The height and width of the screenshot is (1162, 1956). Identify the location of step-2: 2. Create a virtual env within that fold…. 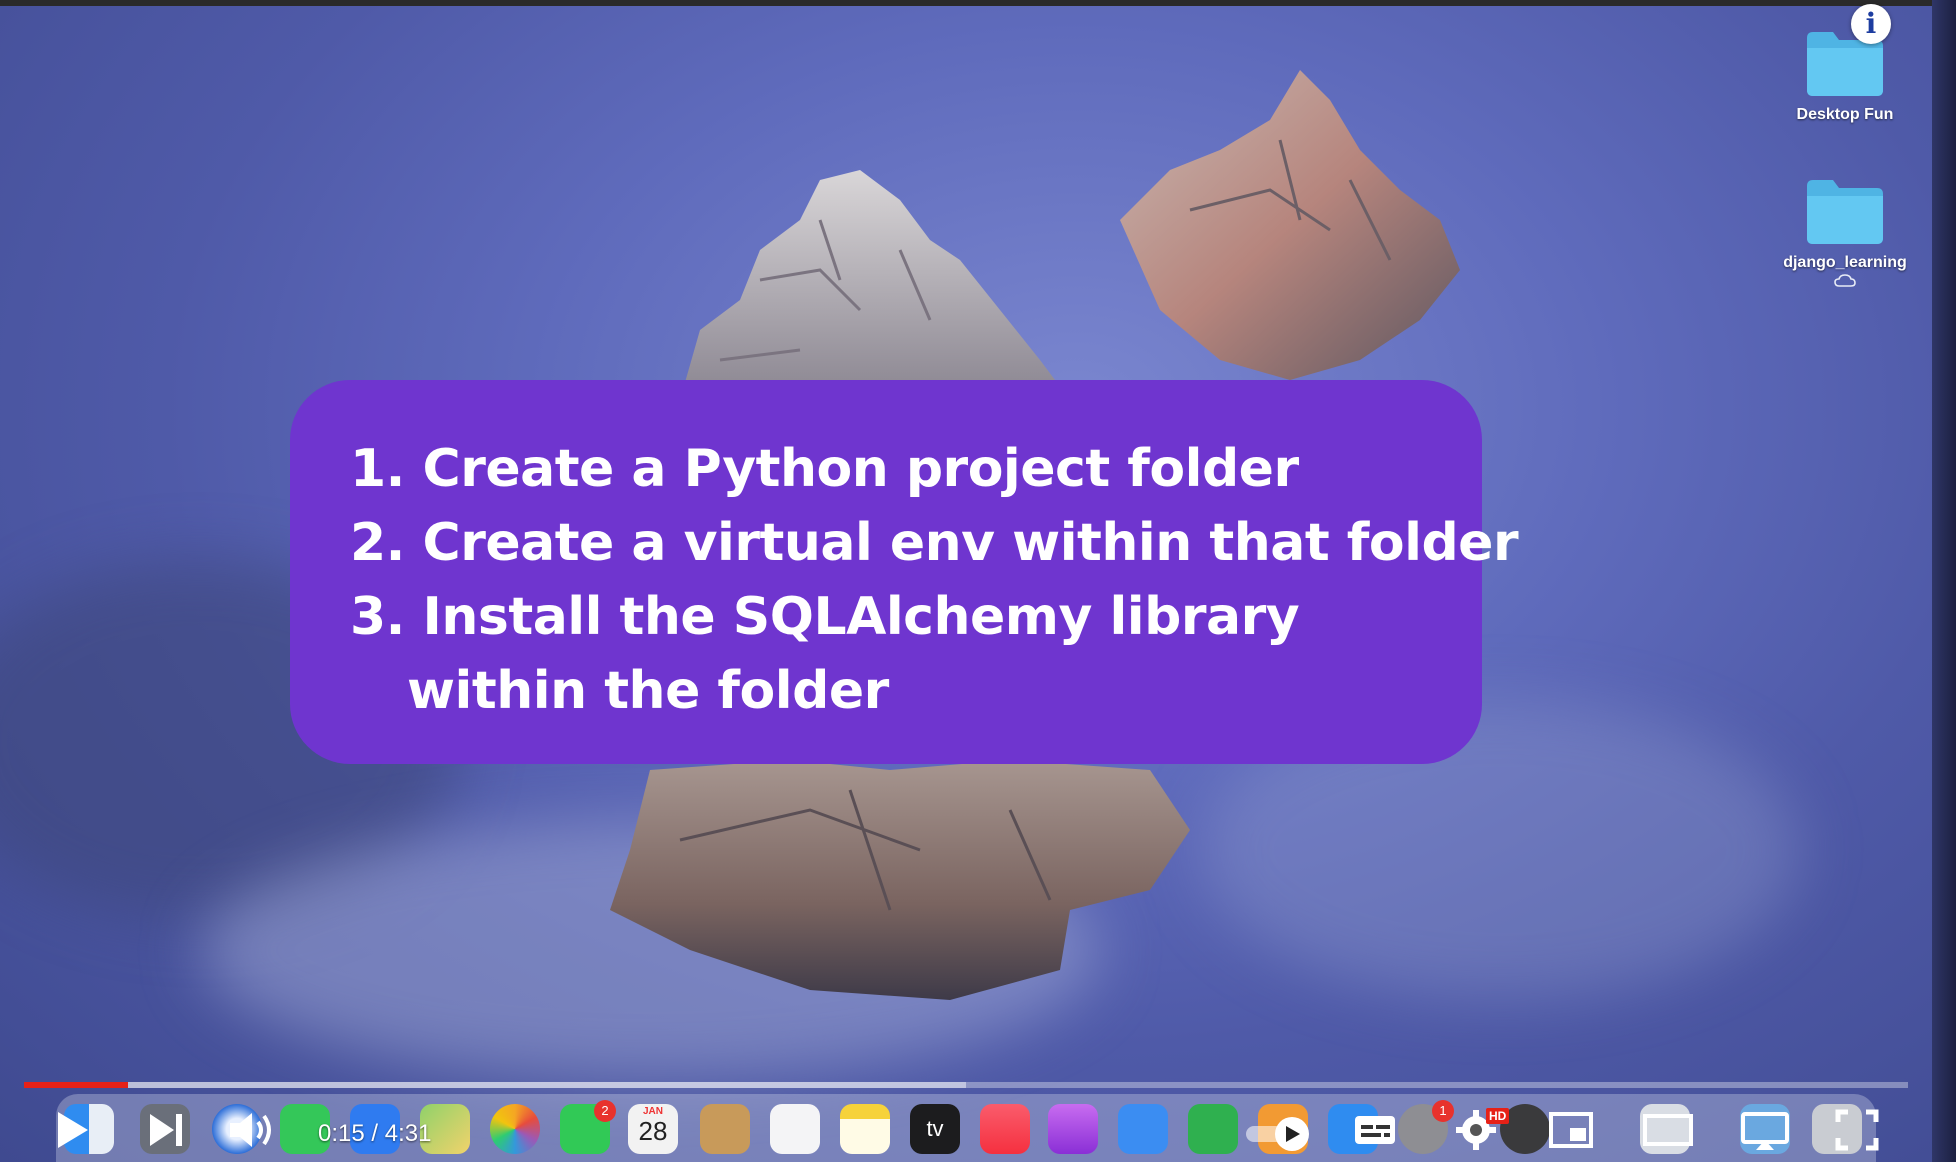
(934, 543).